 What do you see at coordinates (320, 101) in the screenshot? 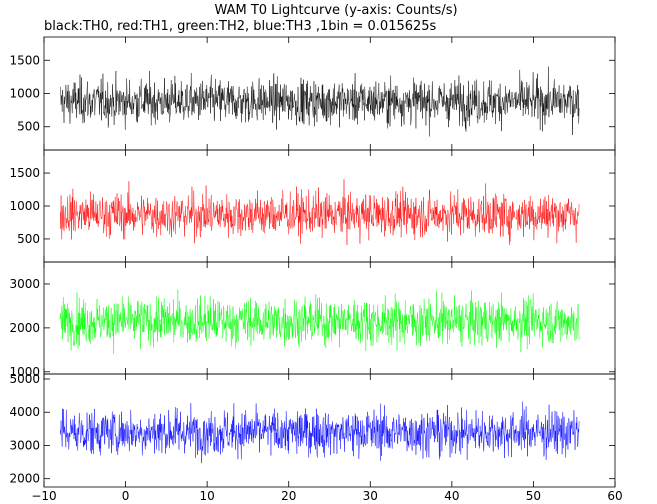
I see `series-line-th0` at bounding box center [320, 101].